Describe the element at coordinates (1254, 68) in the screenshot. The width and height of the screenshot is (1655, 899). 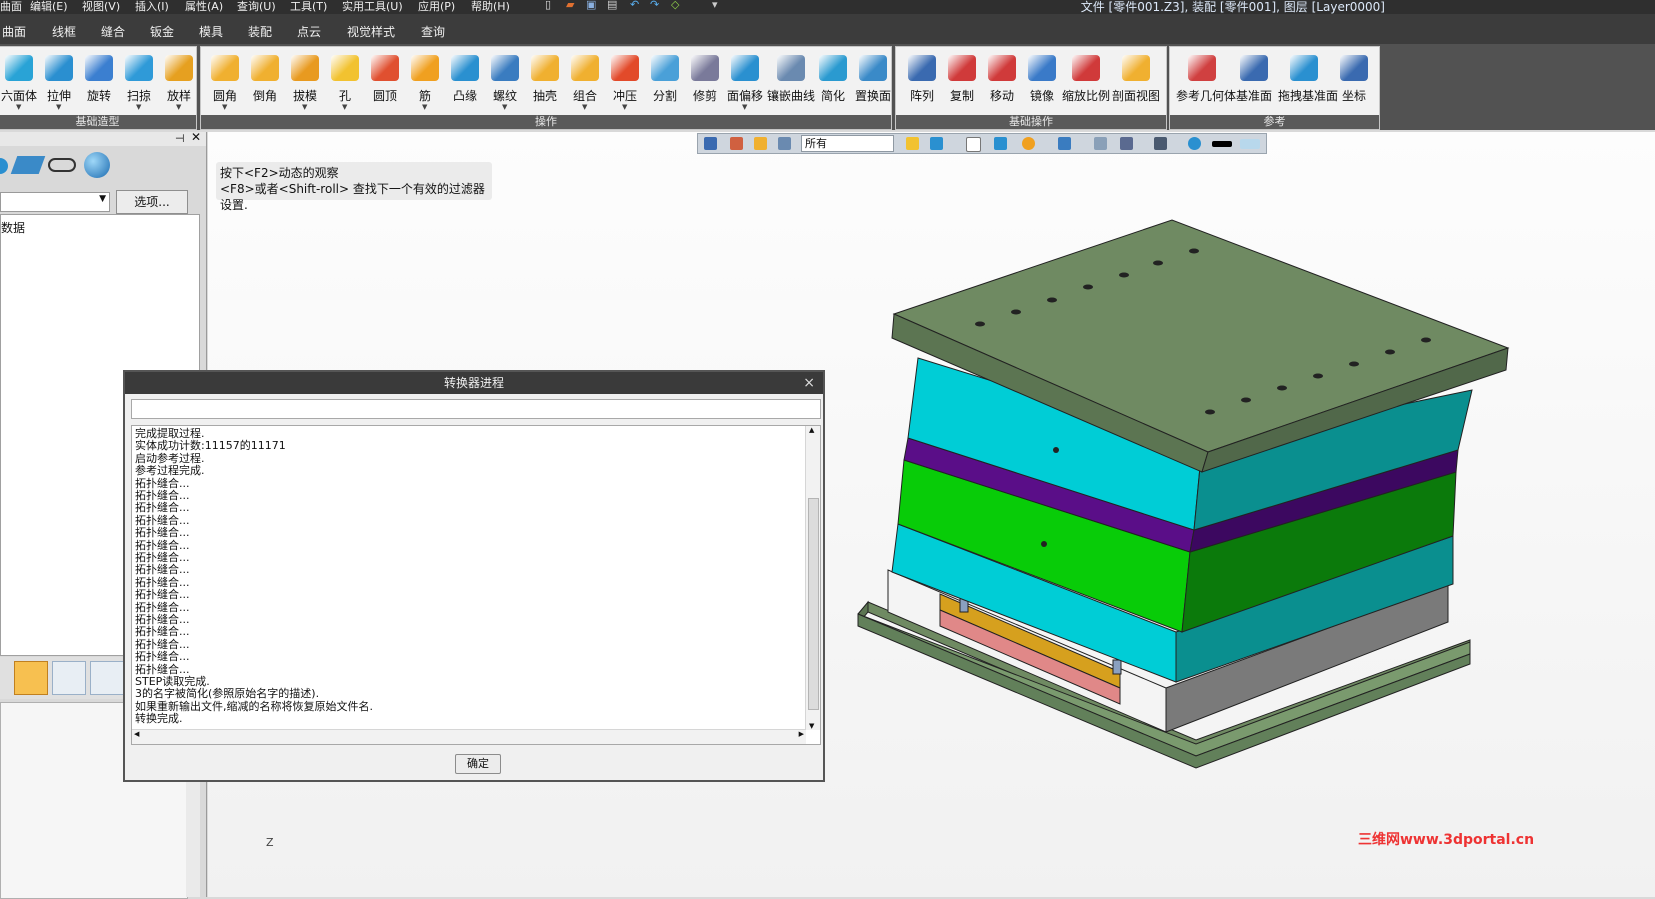
I see `datum-plane-icon` at that location.